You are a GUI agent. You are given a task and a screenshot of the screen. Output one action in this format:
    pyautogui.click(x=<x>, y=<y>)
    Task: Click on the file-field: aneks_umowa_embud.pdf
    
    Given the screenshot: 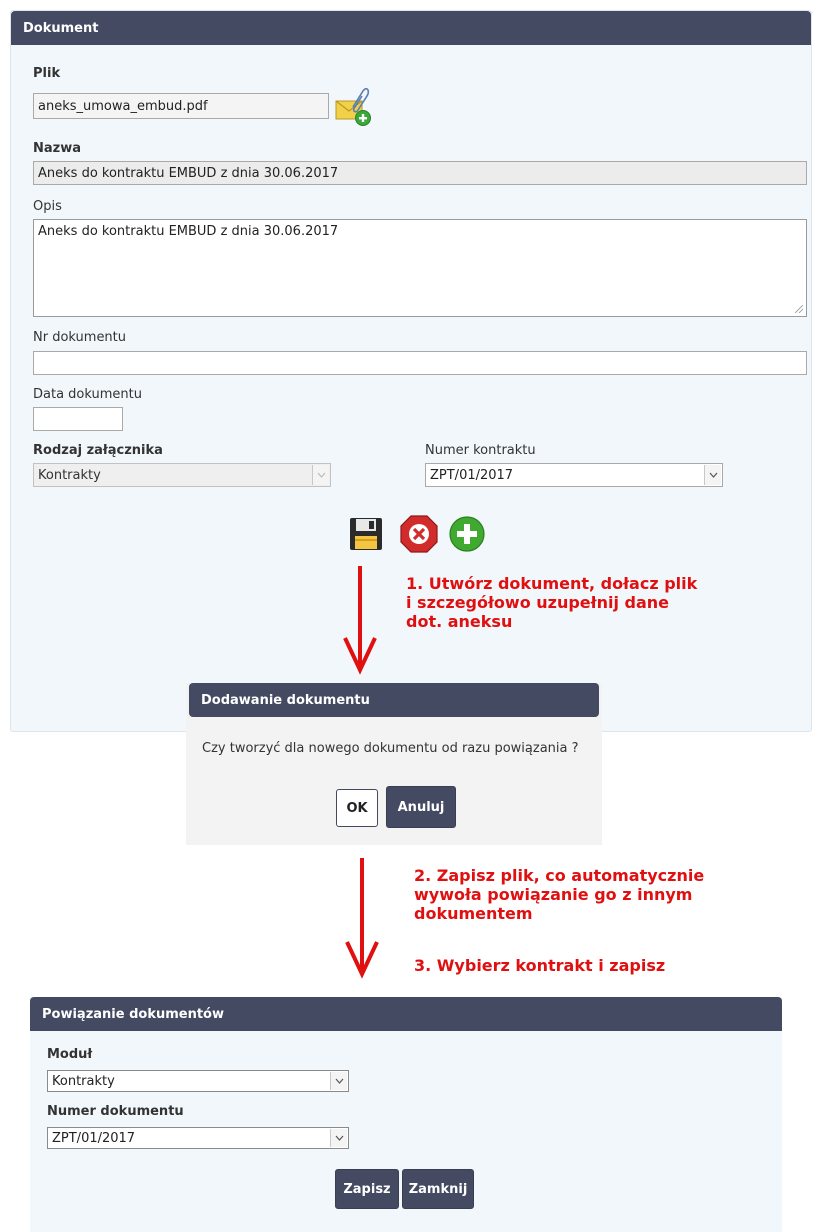 What is the action you would take?
    pyautogui.click(x=181, y=106)
    